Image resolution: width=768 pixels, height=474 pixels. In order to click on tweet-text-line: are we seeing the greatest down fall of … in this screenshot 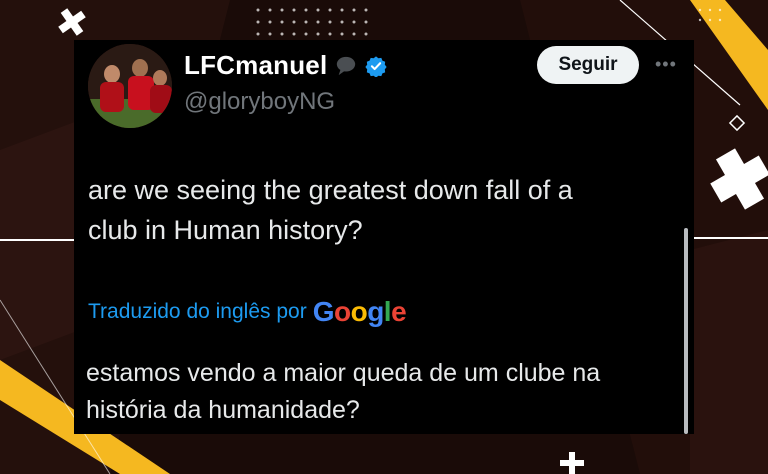, I will do `click(330, 190)`.